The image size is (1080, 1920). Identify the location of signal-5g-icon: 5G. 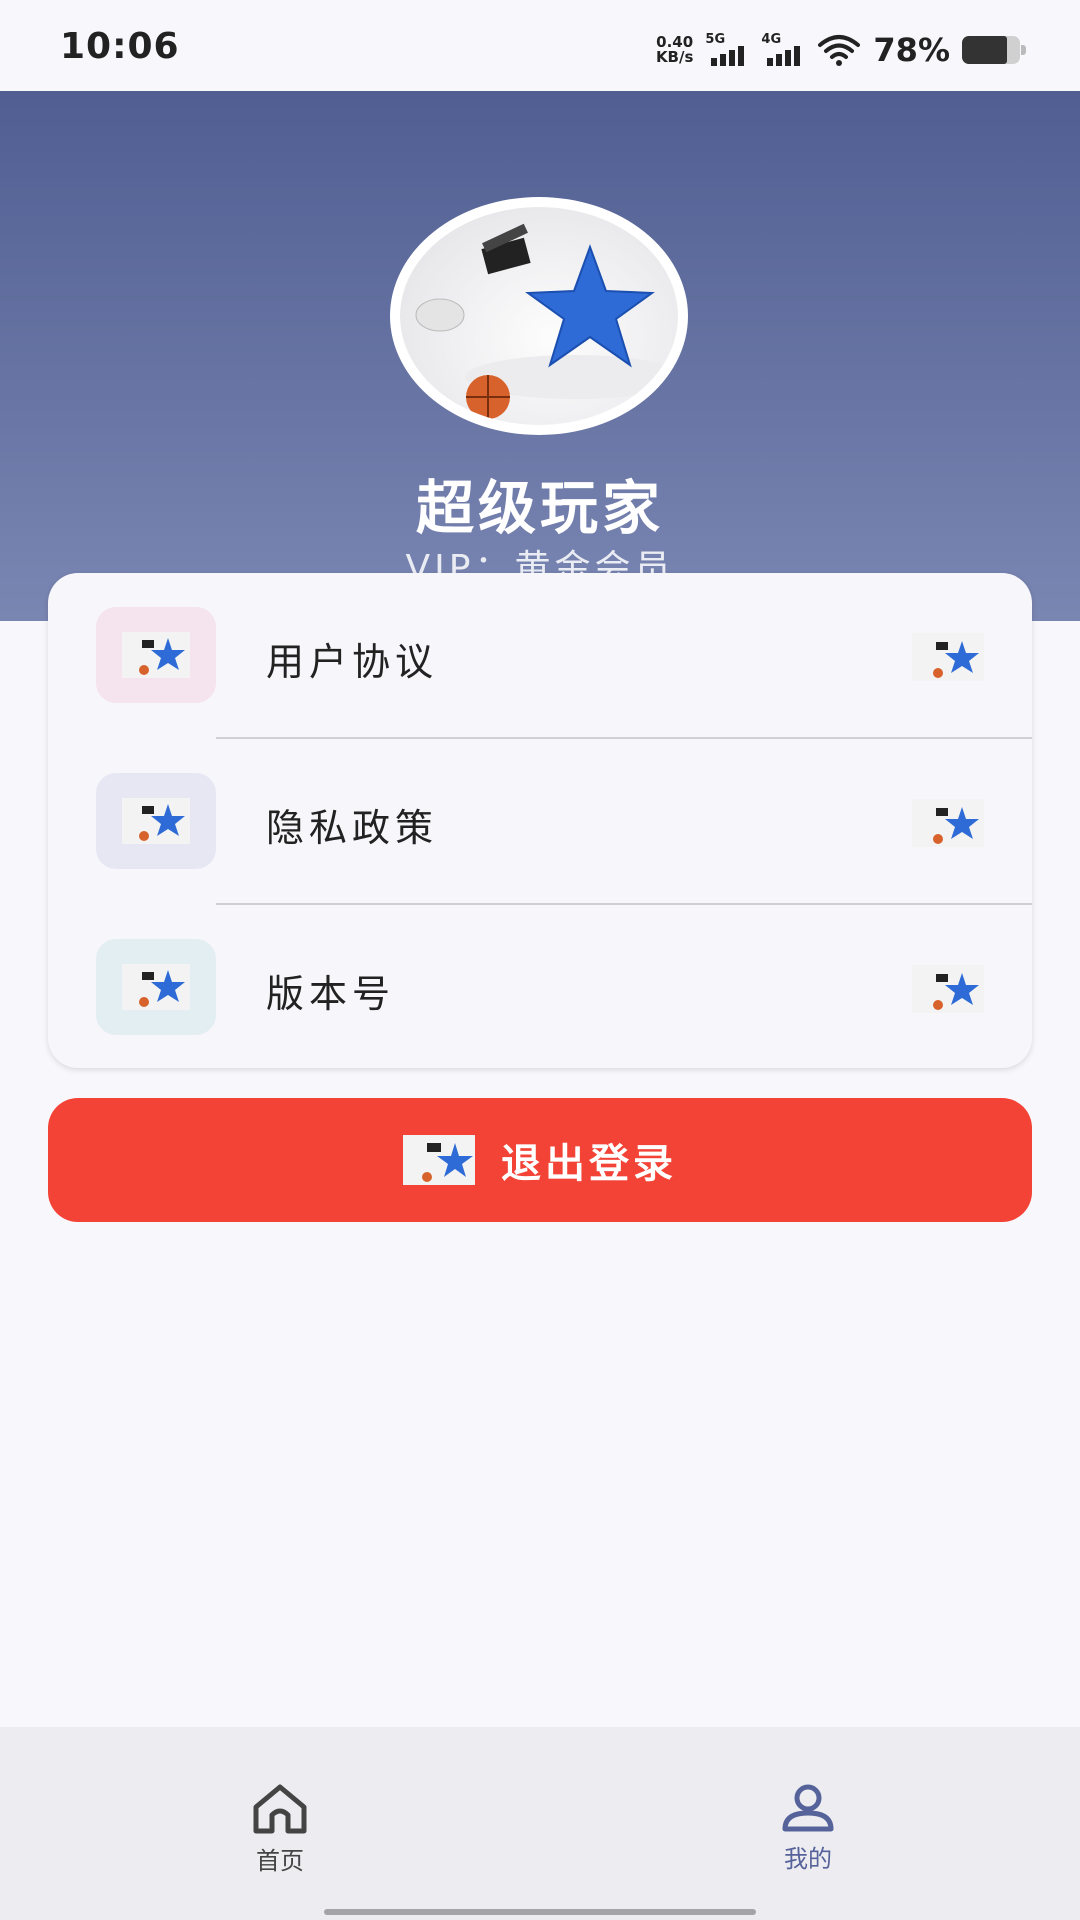
(727, 50).